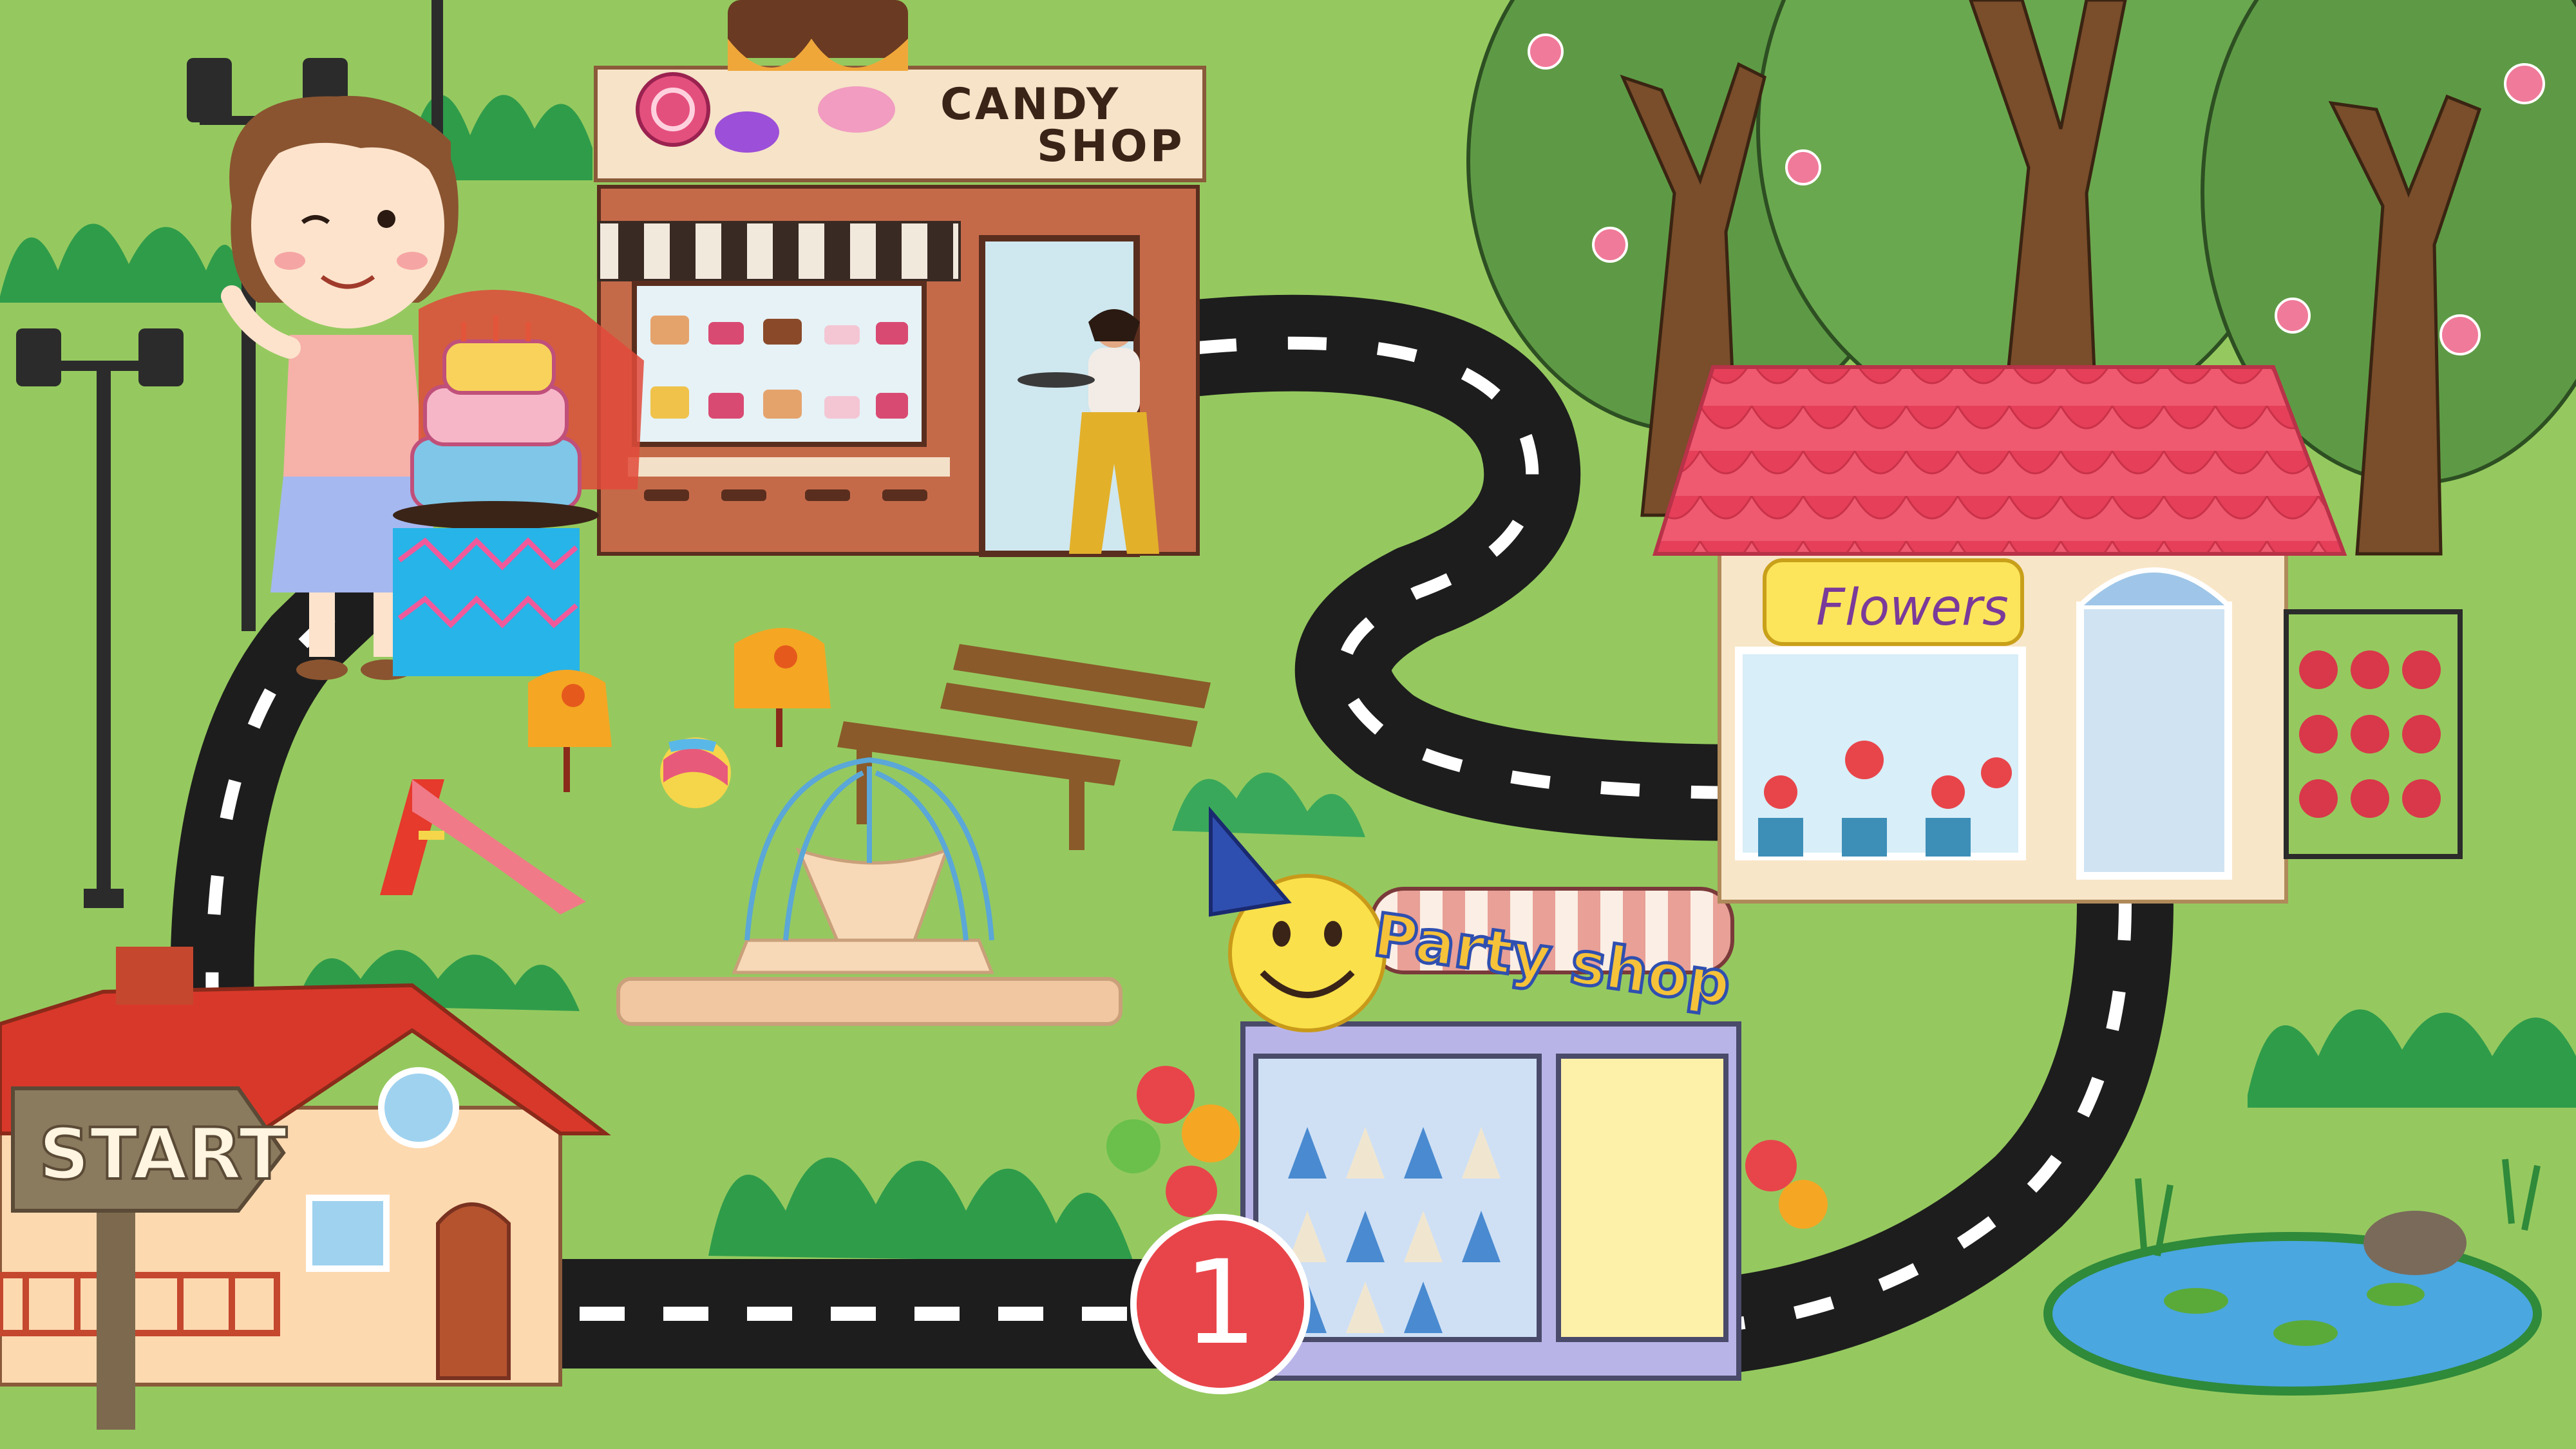 The image size is (2576, 1449). Describe the element at coordinates (1913, 608) in the screenshot. I see `flower-shop-sign: Flowers` at that location.